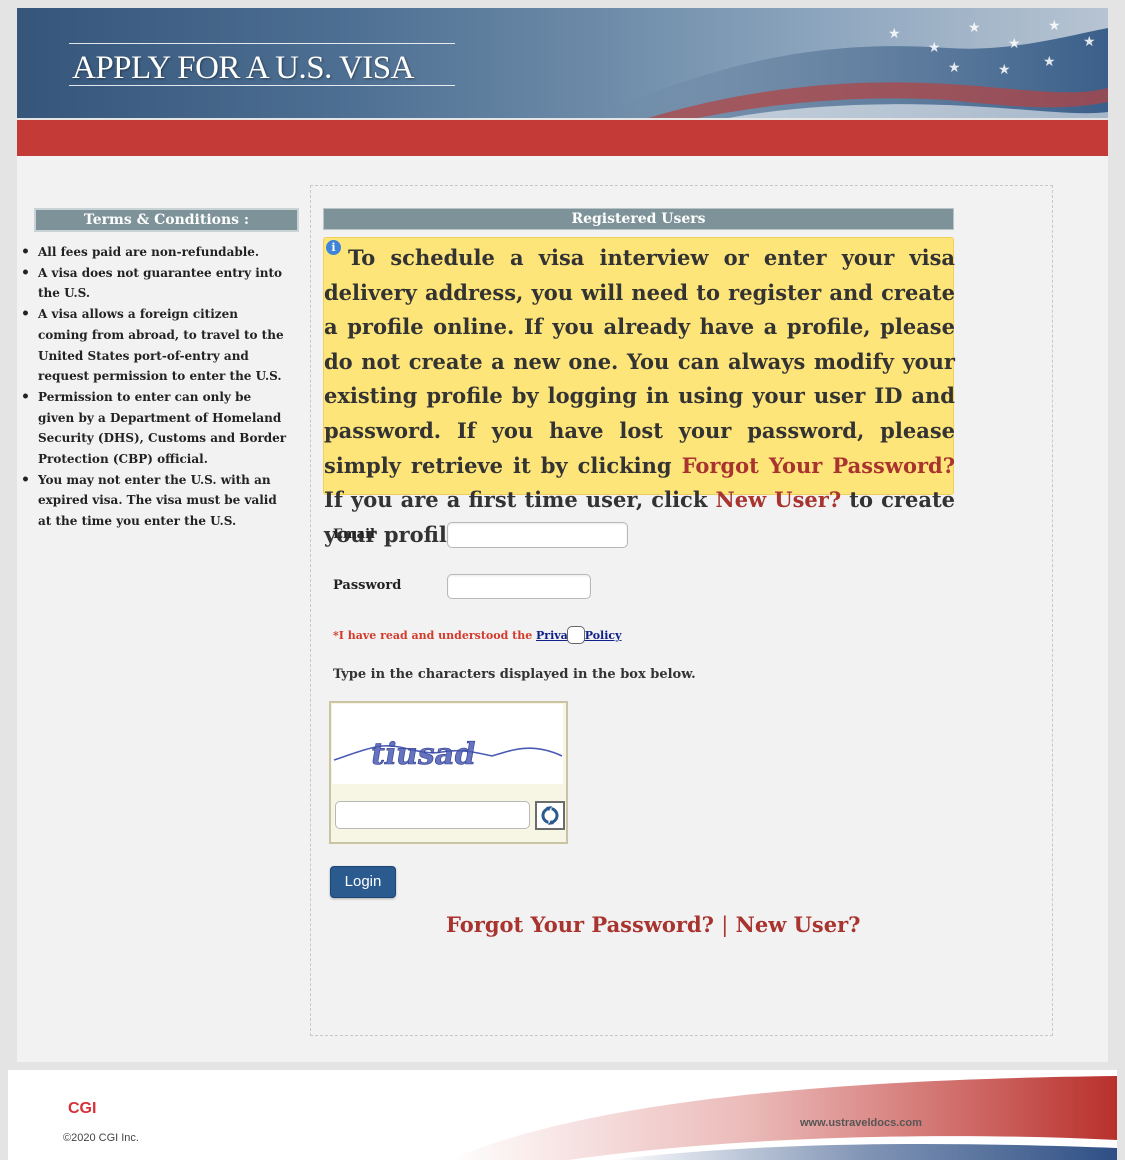 This screenshot has width=1125, height=1160. What do you see at coordinates (562, 138) in the screenshot?
I see `header-red-bar` at bounding box center [562, 138].